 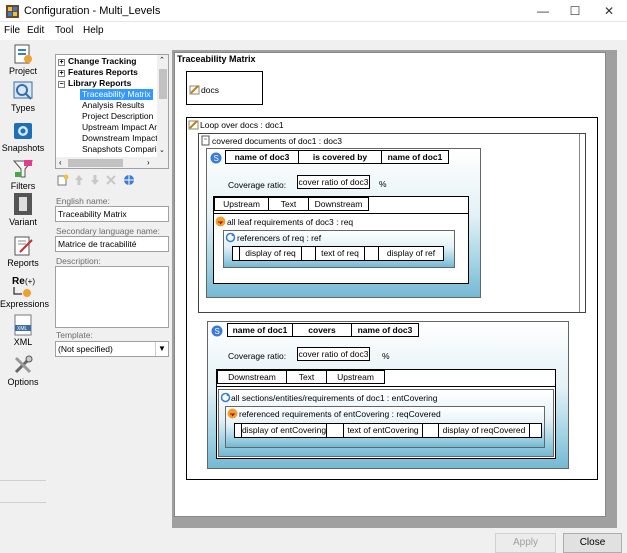 I want to click on tree-item-upstream-impact: Upstream Impact An, so click(x=120, y=127).